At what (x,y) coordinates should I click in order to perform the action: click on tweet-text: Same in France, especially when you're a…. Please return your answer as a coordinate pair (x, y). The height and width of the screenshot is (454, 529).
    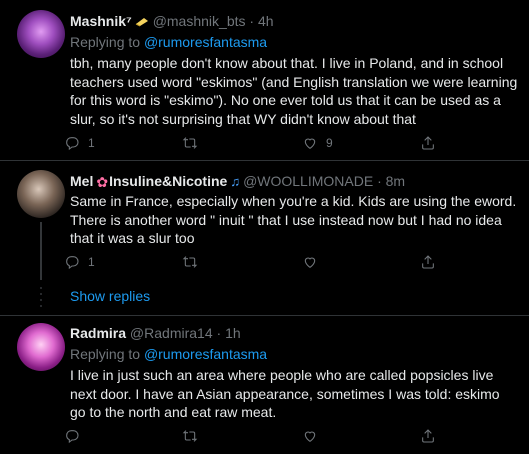
    Looking at the image, I should click on (293, 219).